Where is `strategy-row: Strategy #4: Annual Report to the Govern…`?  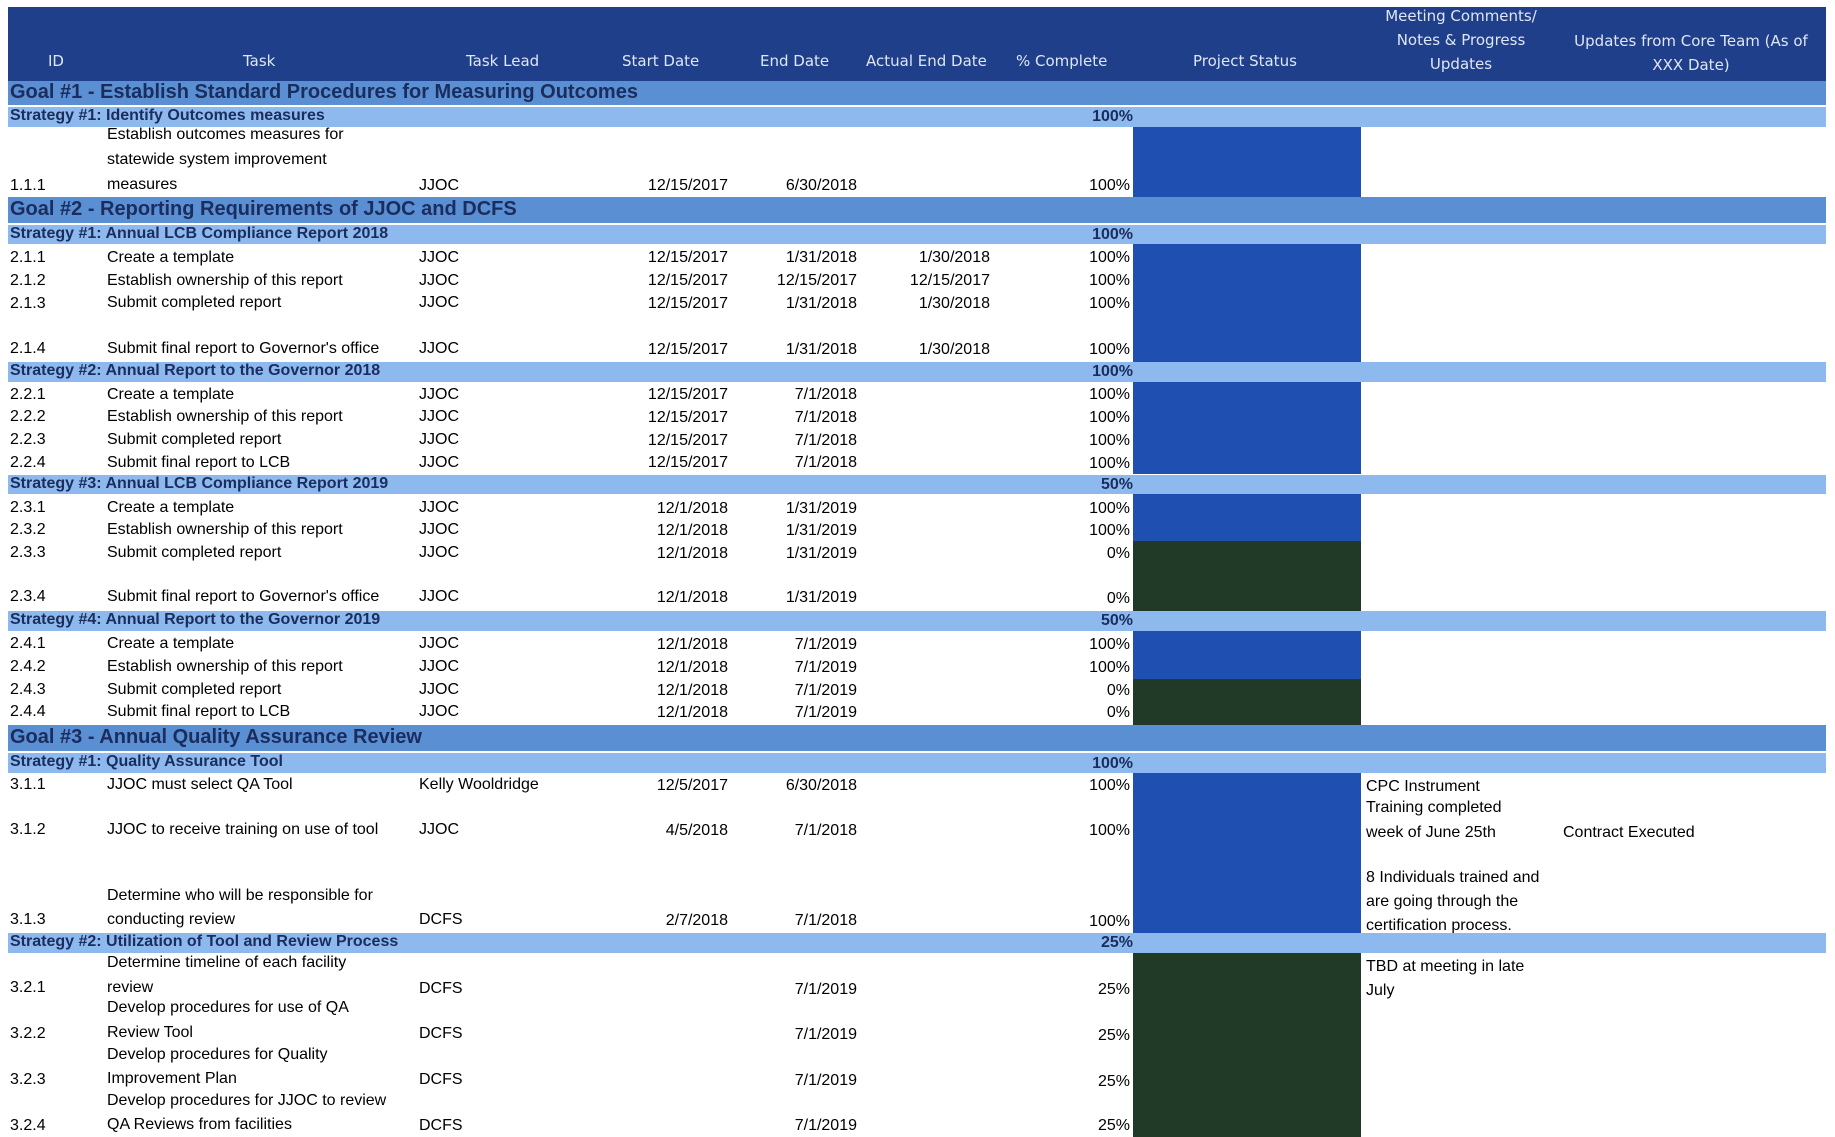 strategy-row: Strategy #4: Annual Report to the Govern… is located at coordinates (917, 621).